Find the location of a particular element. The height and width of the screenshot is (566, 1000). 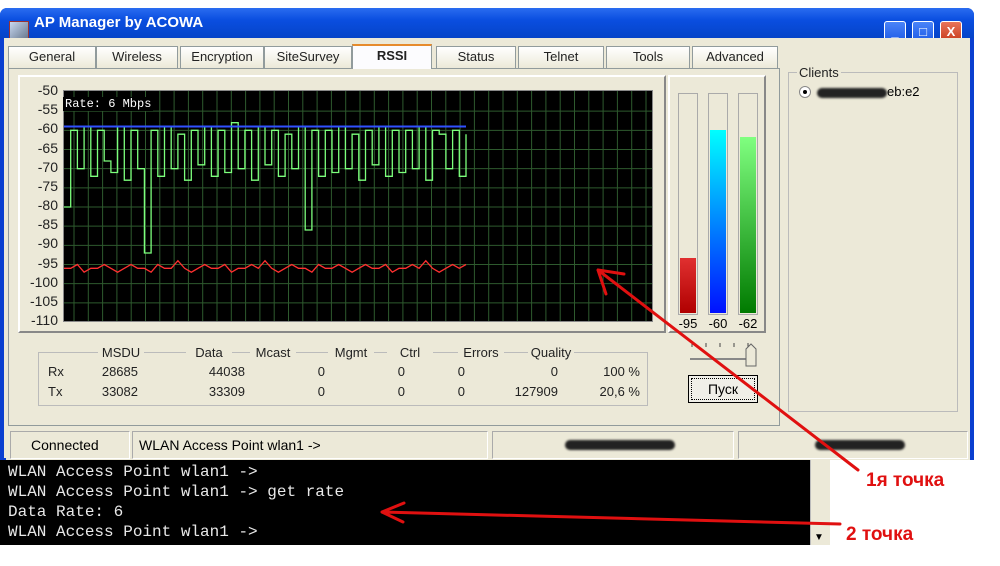

tab-advanced: Advanced is located at coordinates (735, 57).